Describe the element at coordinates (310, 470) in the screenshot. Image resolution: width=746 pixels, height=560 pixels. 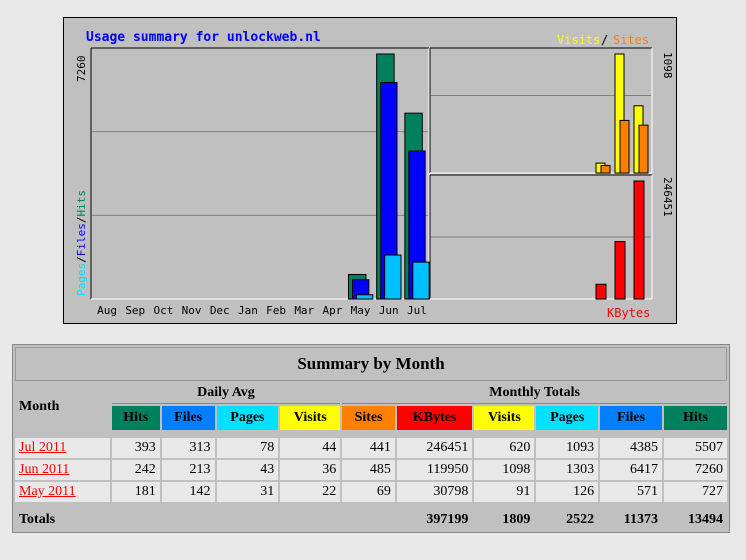
I see `daily-visits-cell: 36` at that location.